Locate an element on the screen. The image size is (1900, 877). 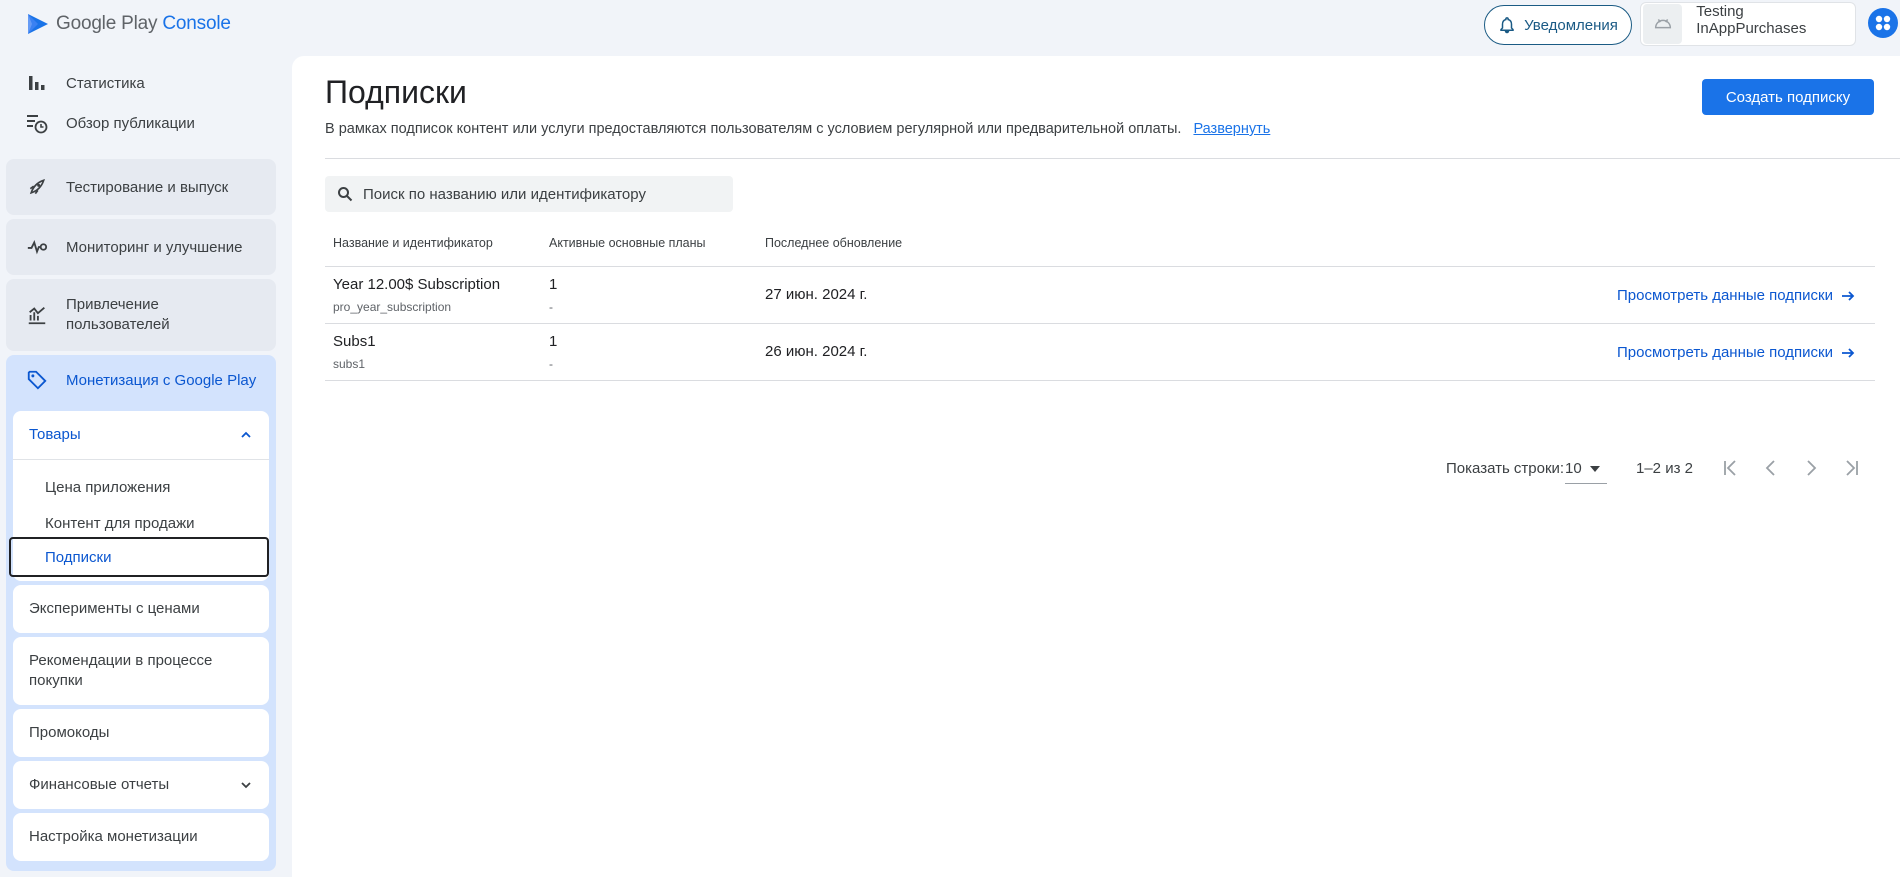
rows-per-page-select: 10 is located at coordinates (1586, 469).